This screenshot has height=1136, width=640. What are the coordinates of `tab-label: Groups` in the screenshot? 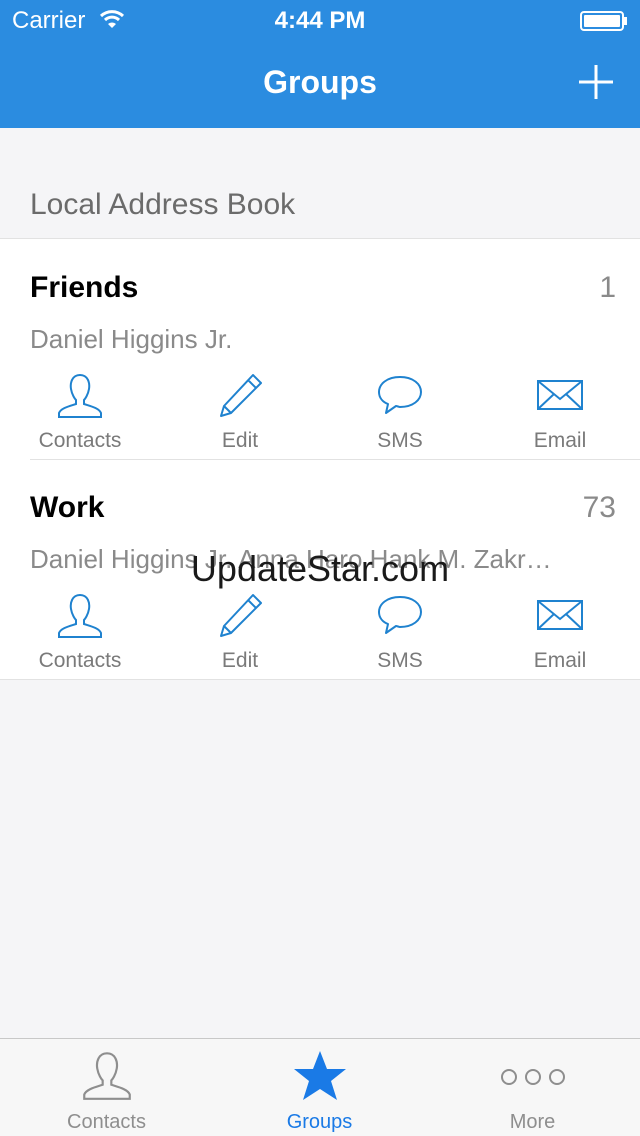 It's located at (319, 1122).